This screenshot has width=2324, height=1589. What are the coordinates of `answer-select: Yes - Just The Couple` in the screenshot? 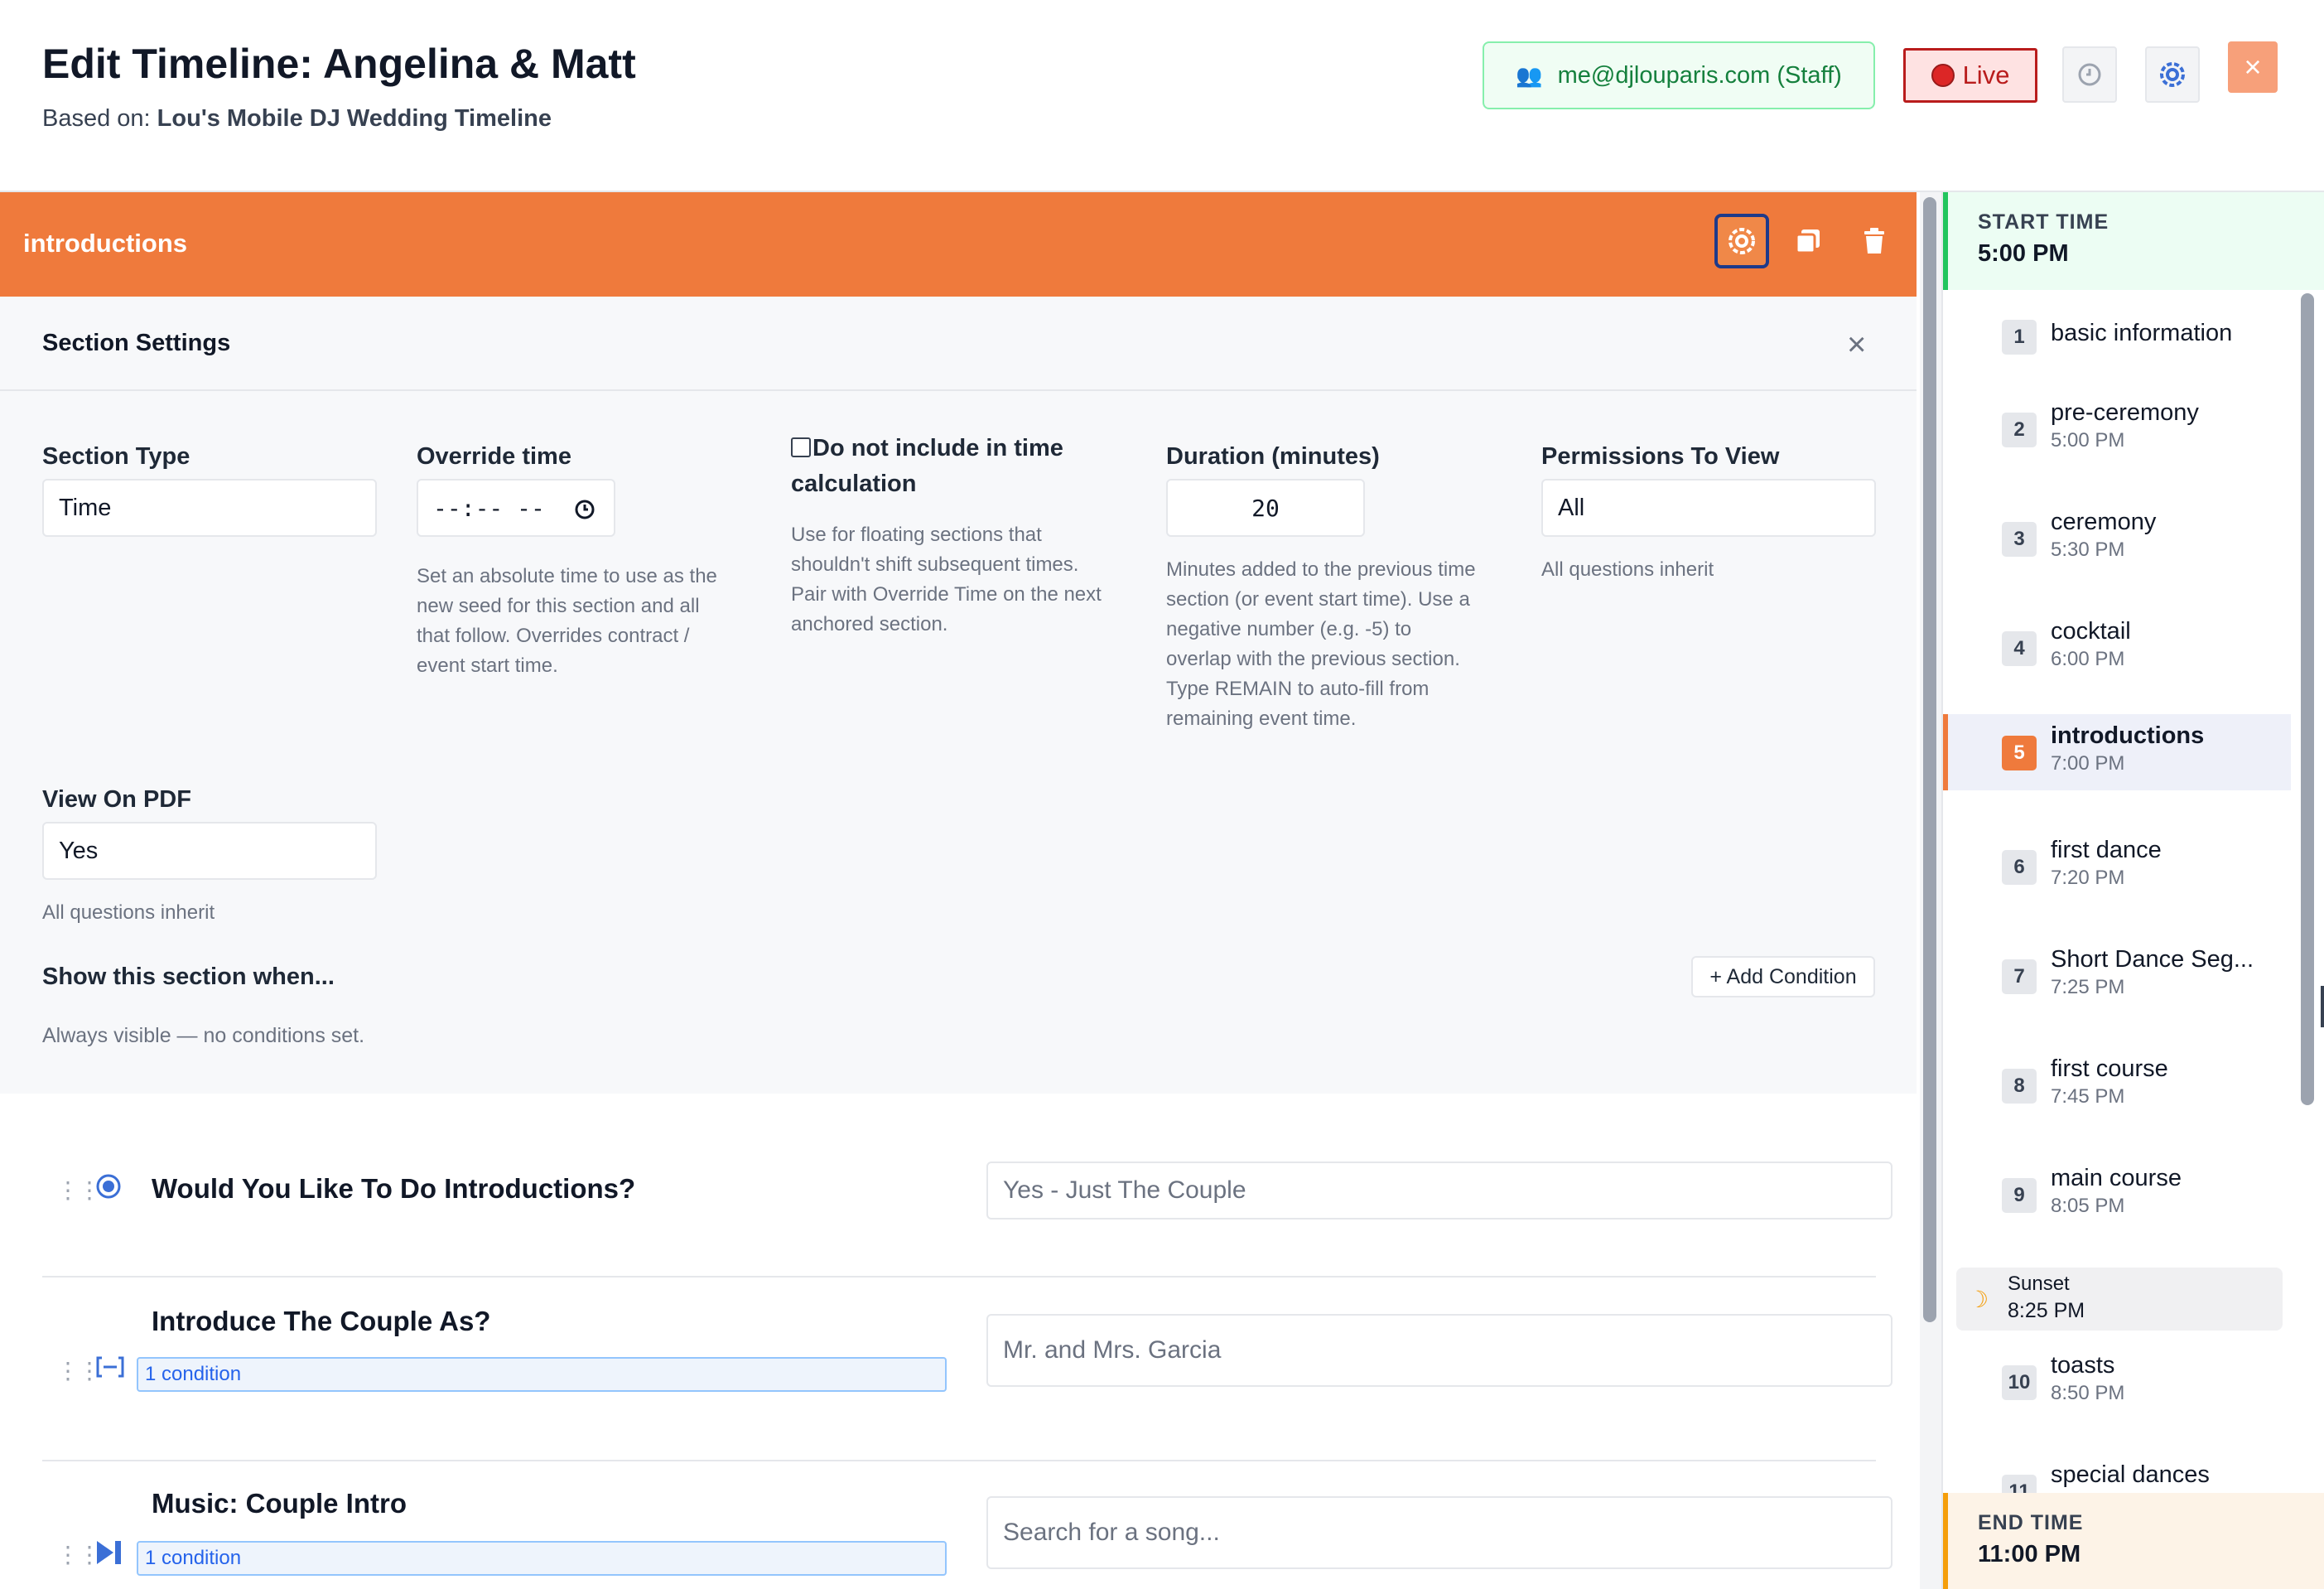 It's located at (1439, 1191).